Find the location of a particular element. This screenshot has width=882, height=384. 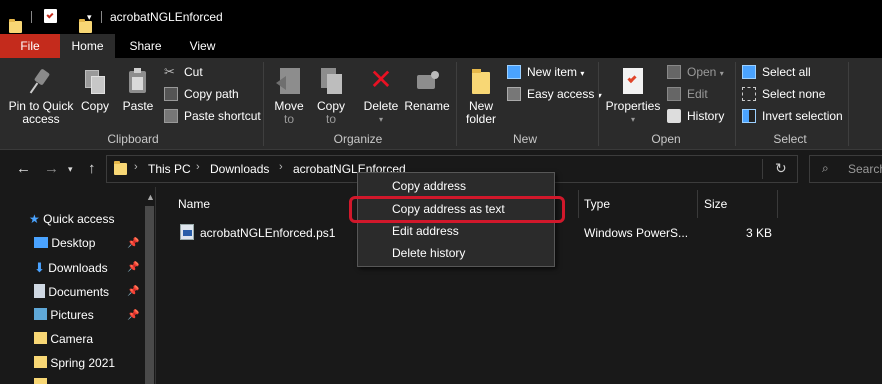

edit-label: Edit is located at coordinates (697, 94).